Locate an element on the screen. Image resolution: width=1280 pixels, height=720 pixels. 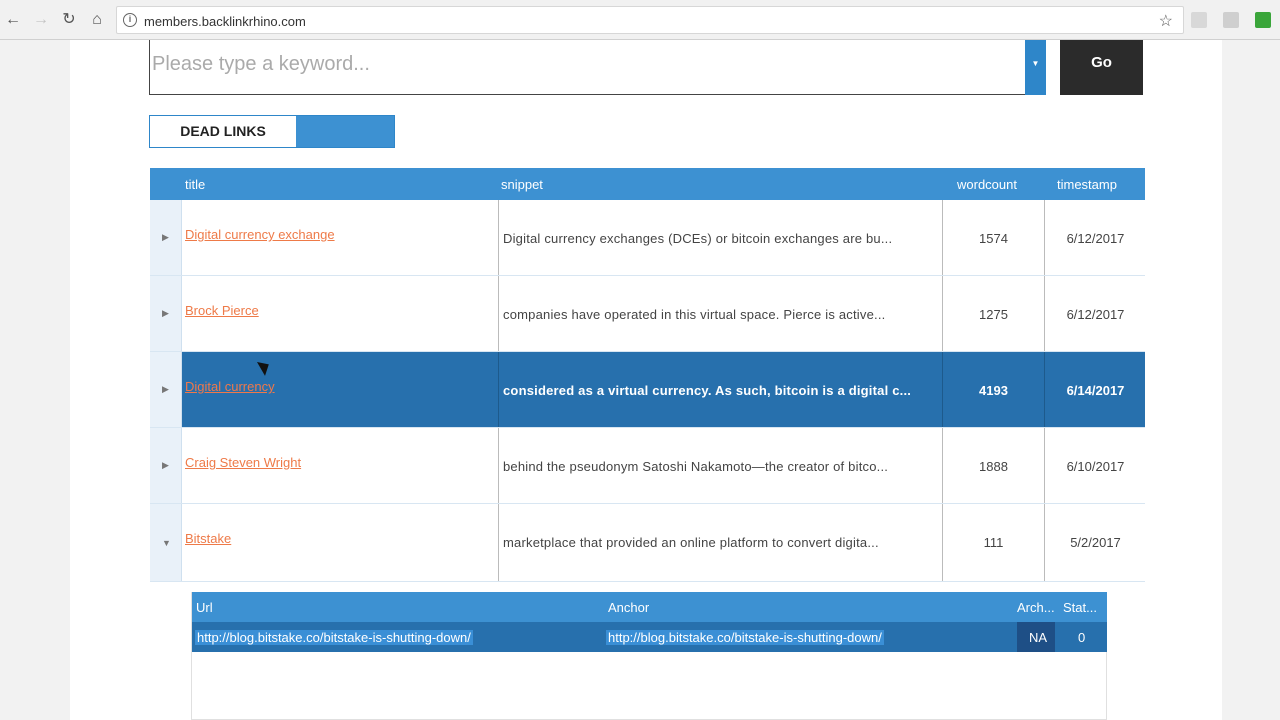
forward-icon: → is located at coordinates (41, 20).